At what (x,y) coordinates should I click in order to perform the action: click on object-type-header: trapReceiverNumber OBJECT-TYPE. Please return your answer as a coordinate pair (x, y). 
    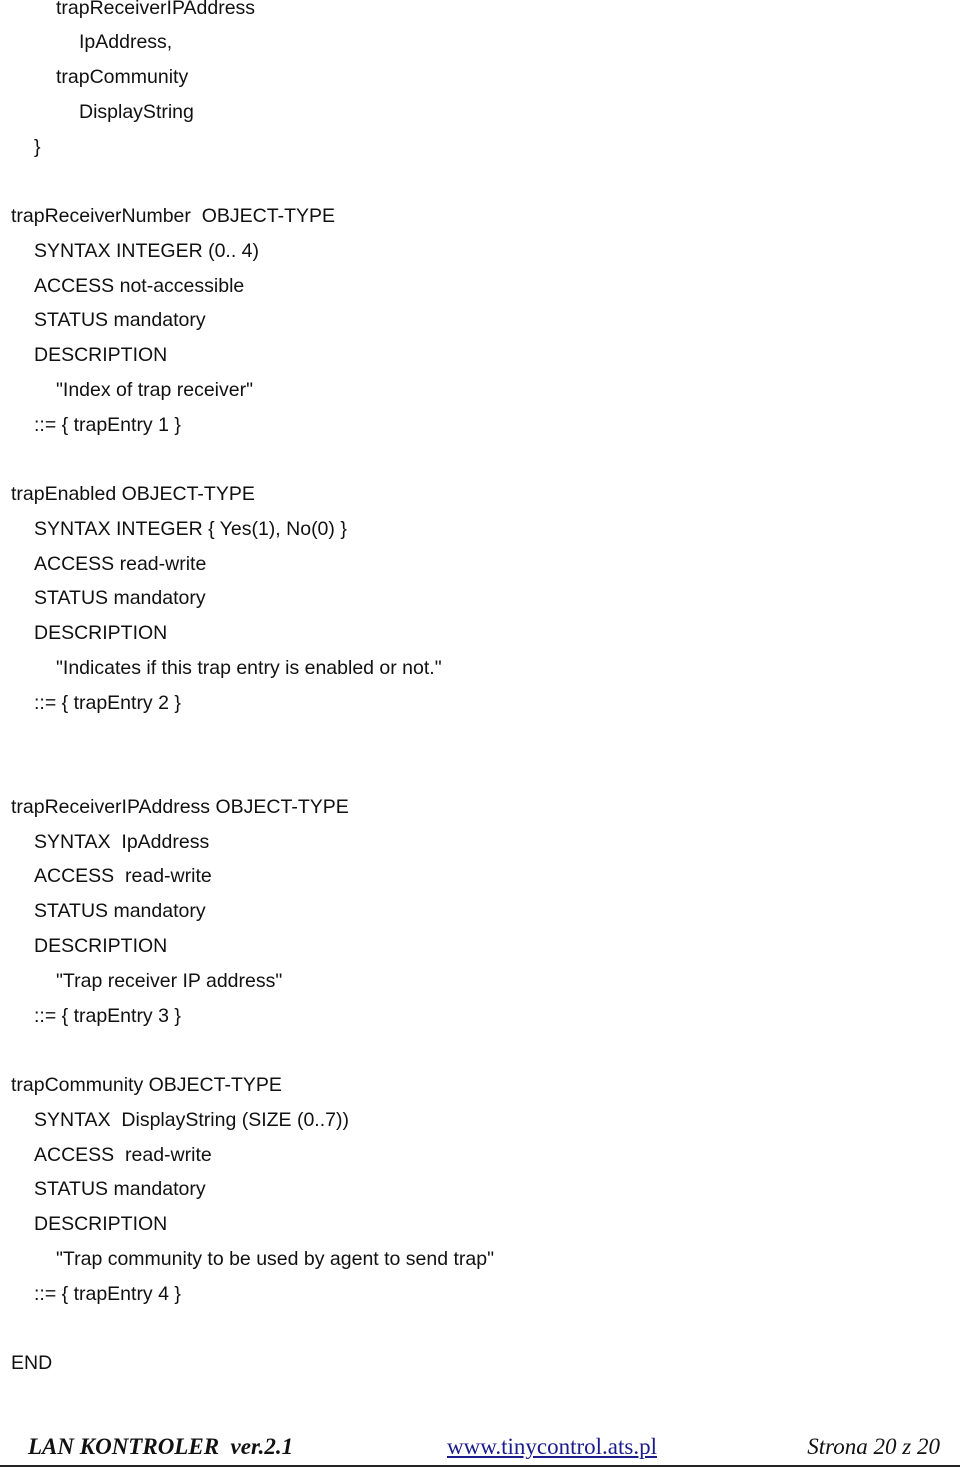
    Looking at the image, I should click on (173, 216).